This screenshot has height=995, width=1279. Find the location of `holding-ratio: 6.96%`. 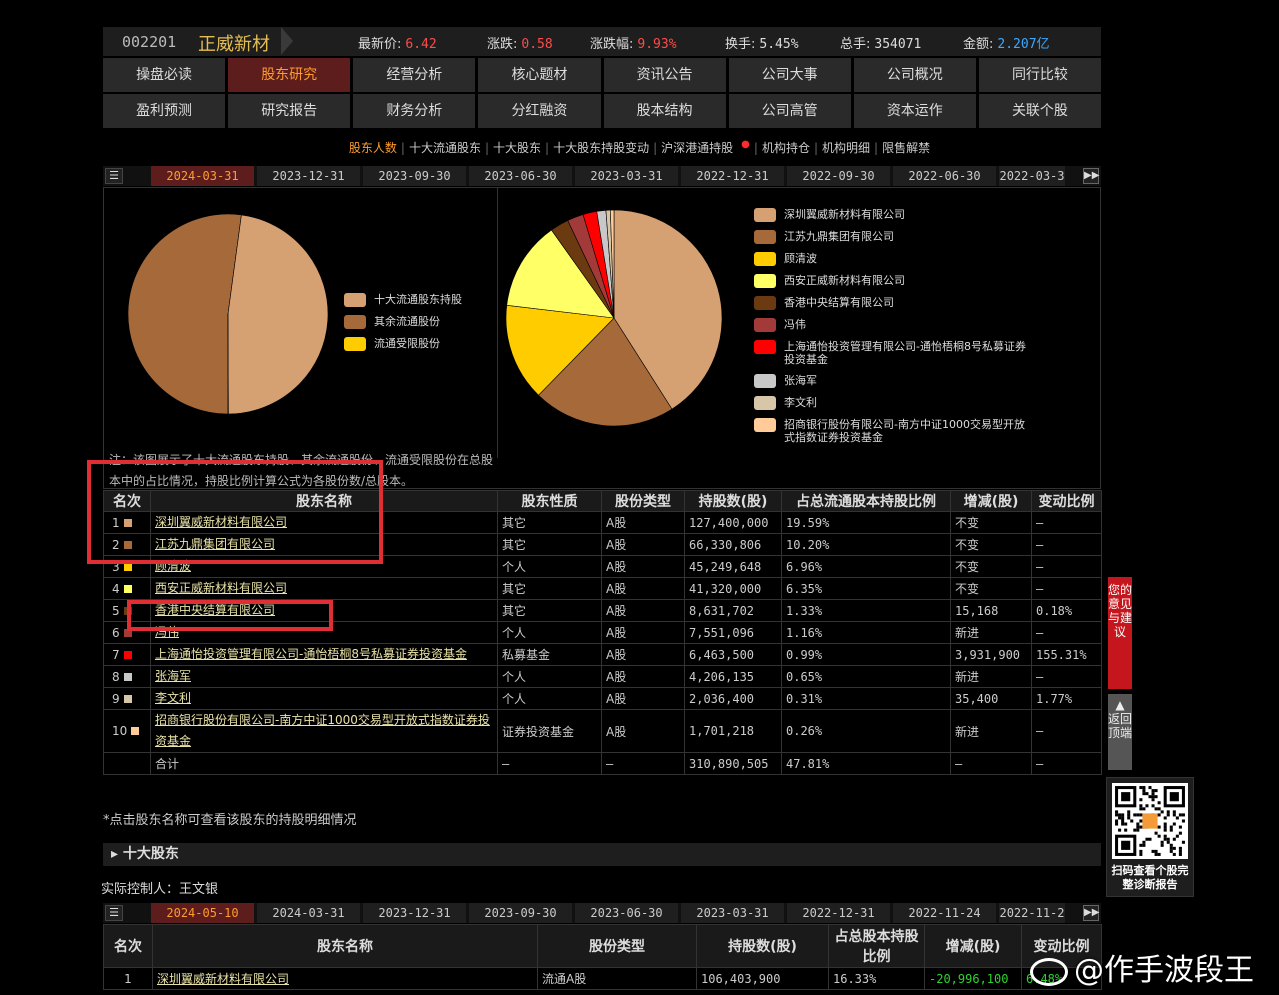

holding-ratio: 6.96% is located at coordinates (866, 566).